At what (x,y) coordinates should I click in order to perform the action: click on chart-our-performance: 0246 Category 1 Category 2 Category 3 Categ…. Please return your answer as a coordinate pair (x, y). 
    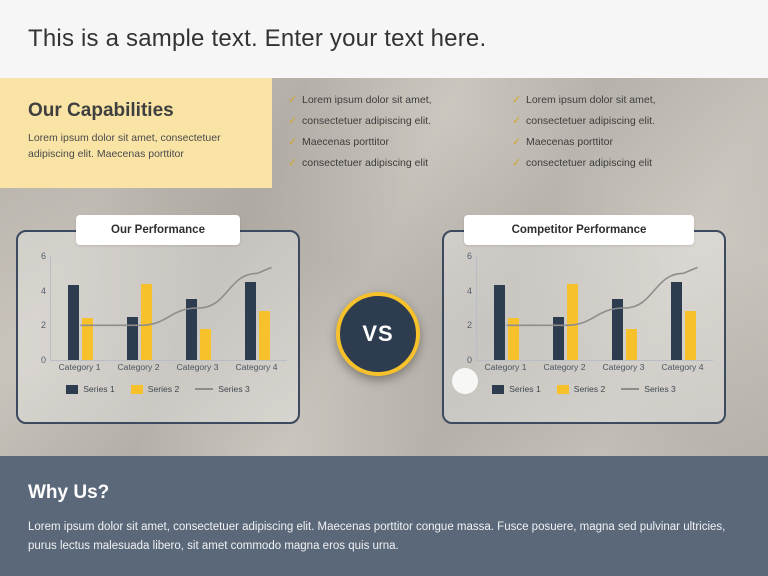
    Looking at the image, I should click on (158, 314).